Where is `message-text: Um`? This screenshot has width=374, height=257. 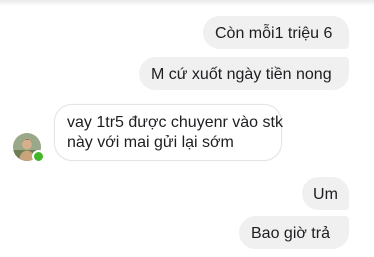
message-text: Um is located at coordinates (325, 194).